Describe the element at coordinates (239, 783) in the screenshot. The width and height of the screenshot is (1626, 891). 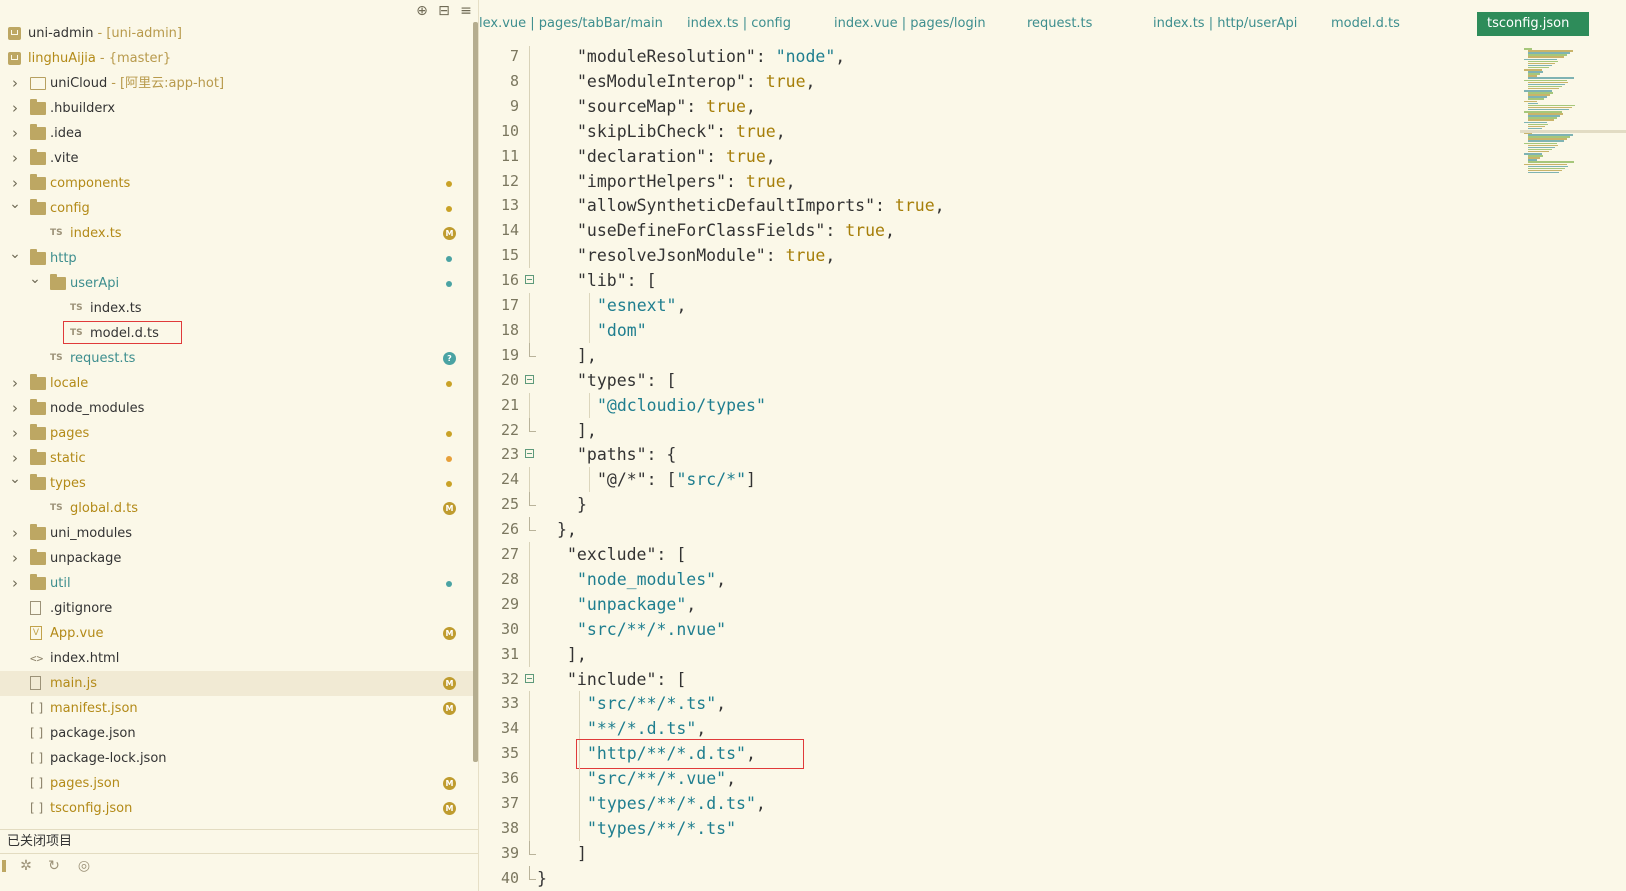
I see `tree-item: [ ] pages.json M` at that location.